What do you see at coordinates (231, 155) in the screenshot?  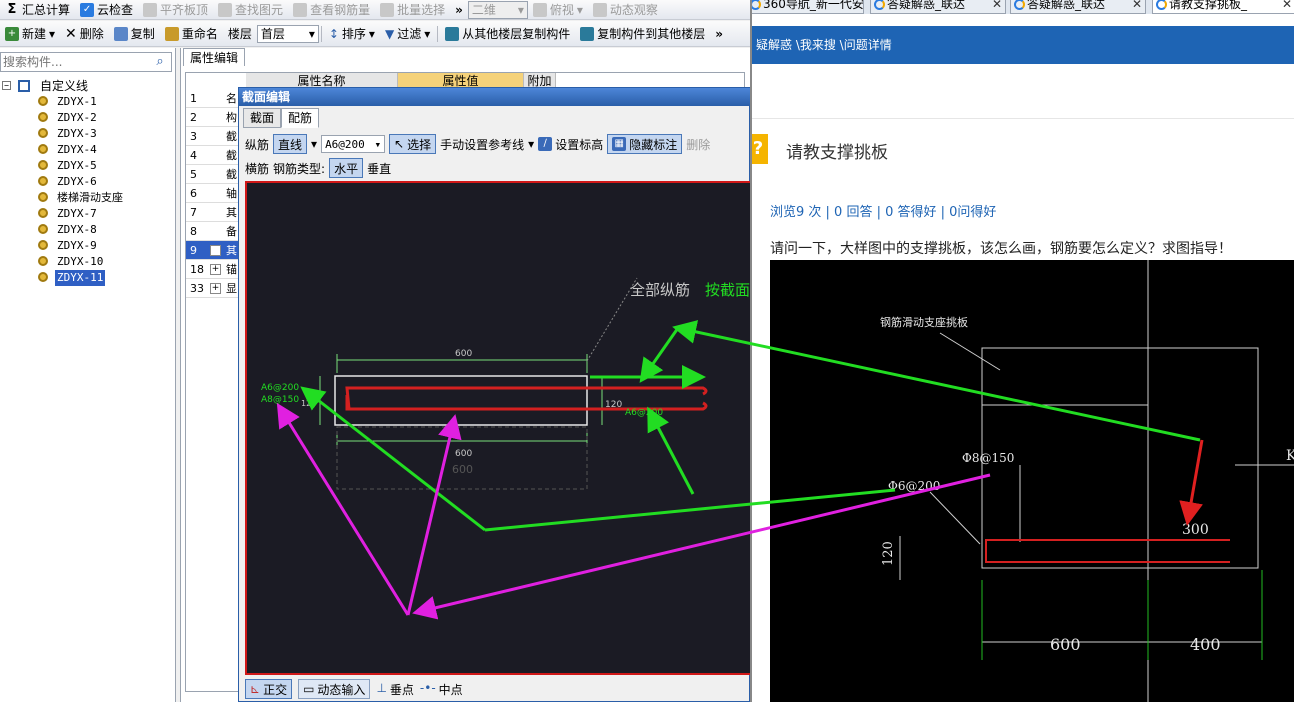 I see `row-name: 截` at bounding box center [231, 155].